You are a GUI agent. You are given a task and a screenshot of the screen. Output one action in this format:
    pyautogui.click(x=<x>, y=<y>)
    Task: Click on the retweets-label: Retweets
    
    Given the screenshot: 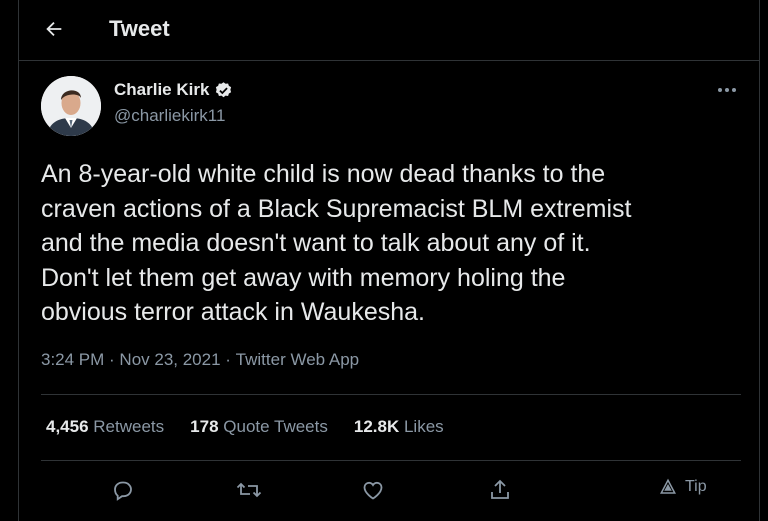 What is the action you would take?
    pyautogui.click(x=129, y=426)
    